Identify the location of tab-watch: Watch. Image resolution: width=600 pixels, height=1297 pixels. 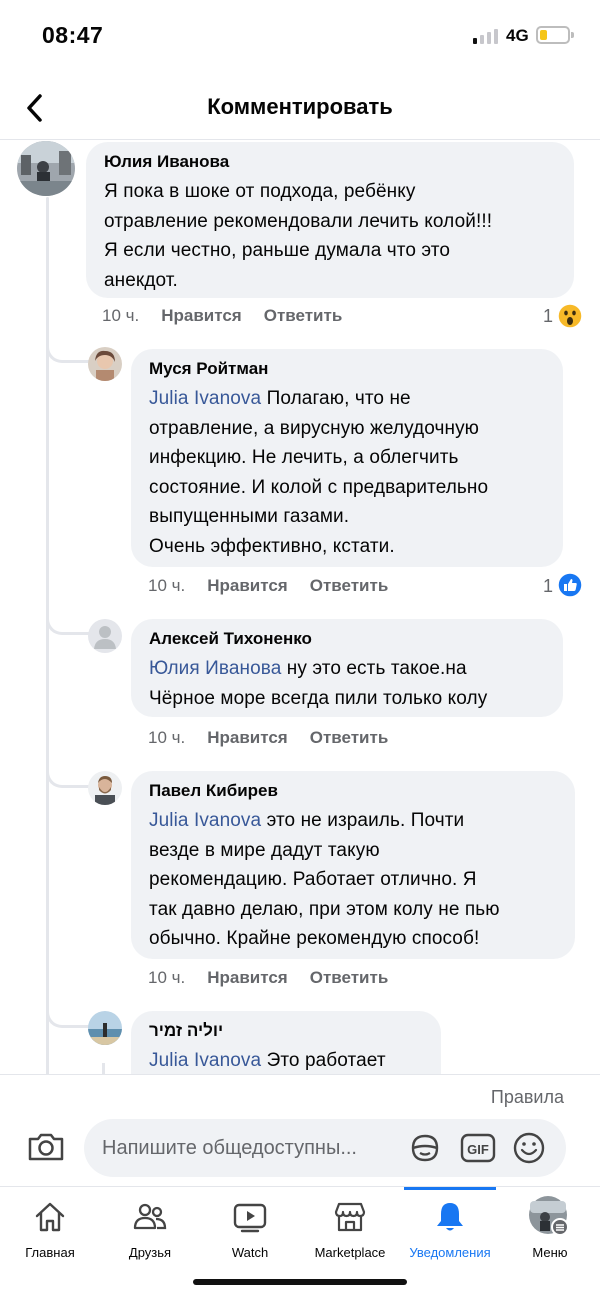
(250, 1227).